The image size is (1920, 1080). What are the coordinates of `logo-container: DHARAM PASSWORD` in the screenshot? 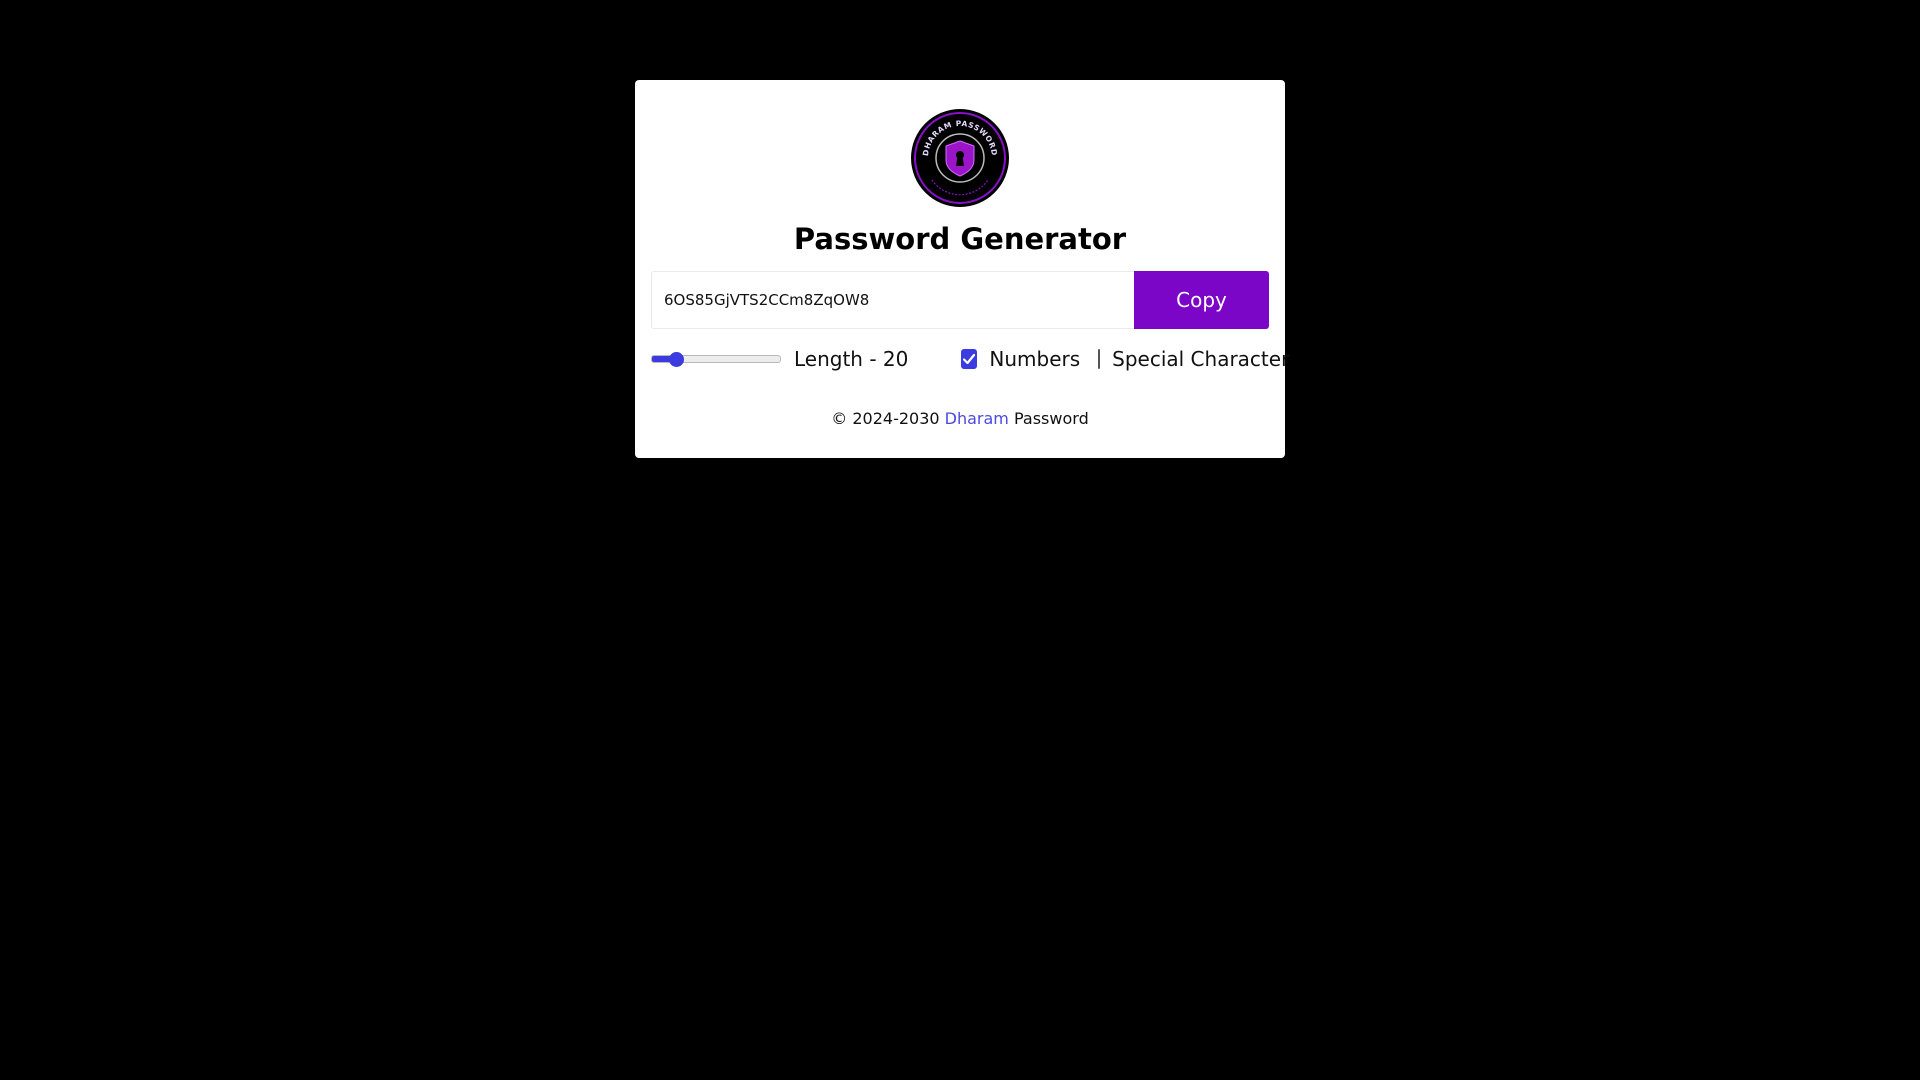 It's located at (960, 158).